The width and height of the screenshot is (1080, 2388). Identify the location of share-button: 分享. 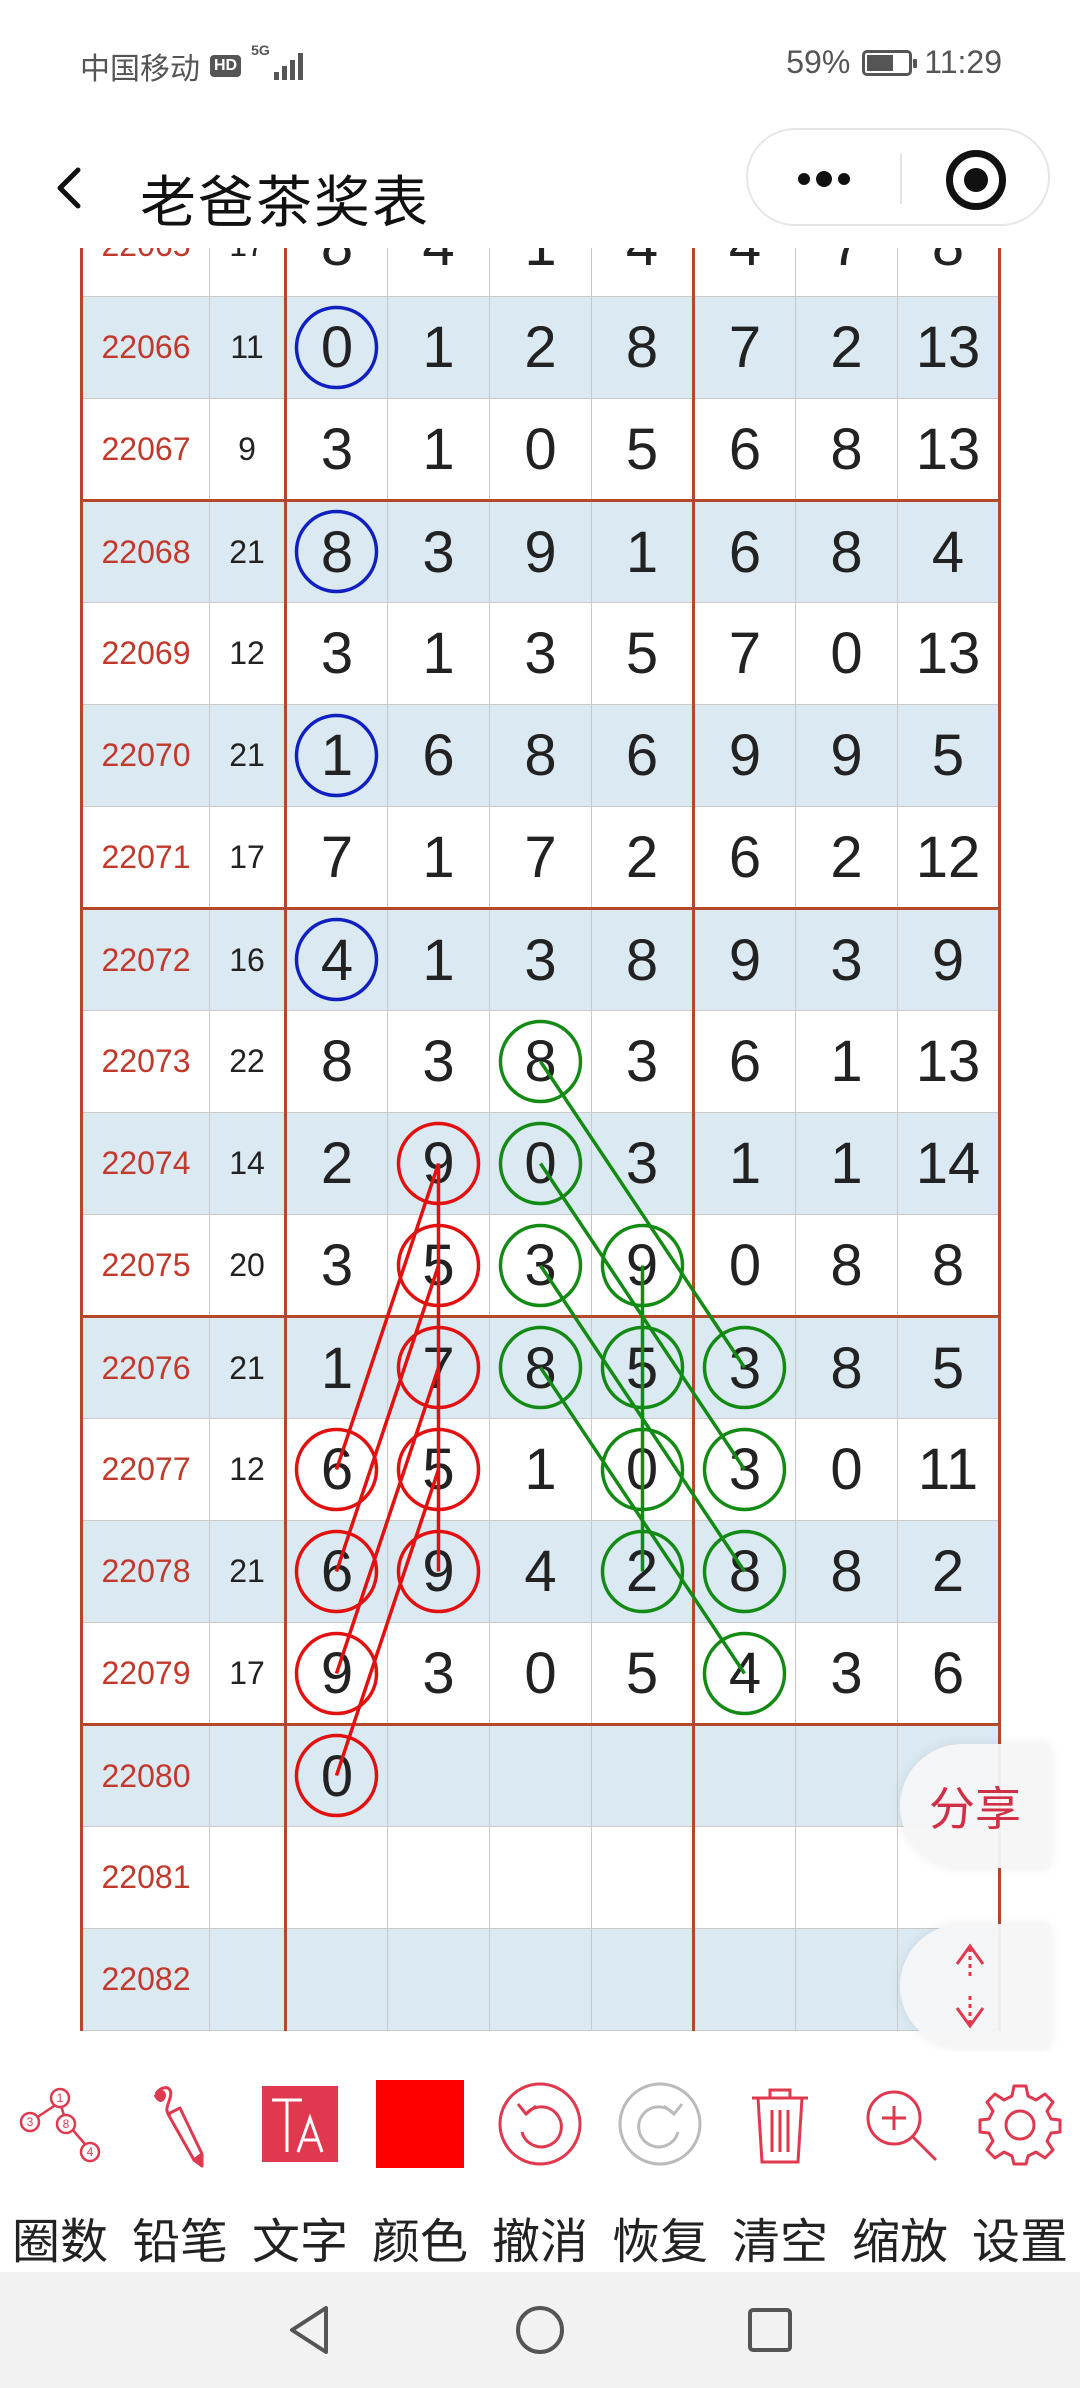
(975, 1806).